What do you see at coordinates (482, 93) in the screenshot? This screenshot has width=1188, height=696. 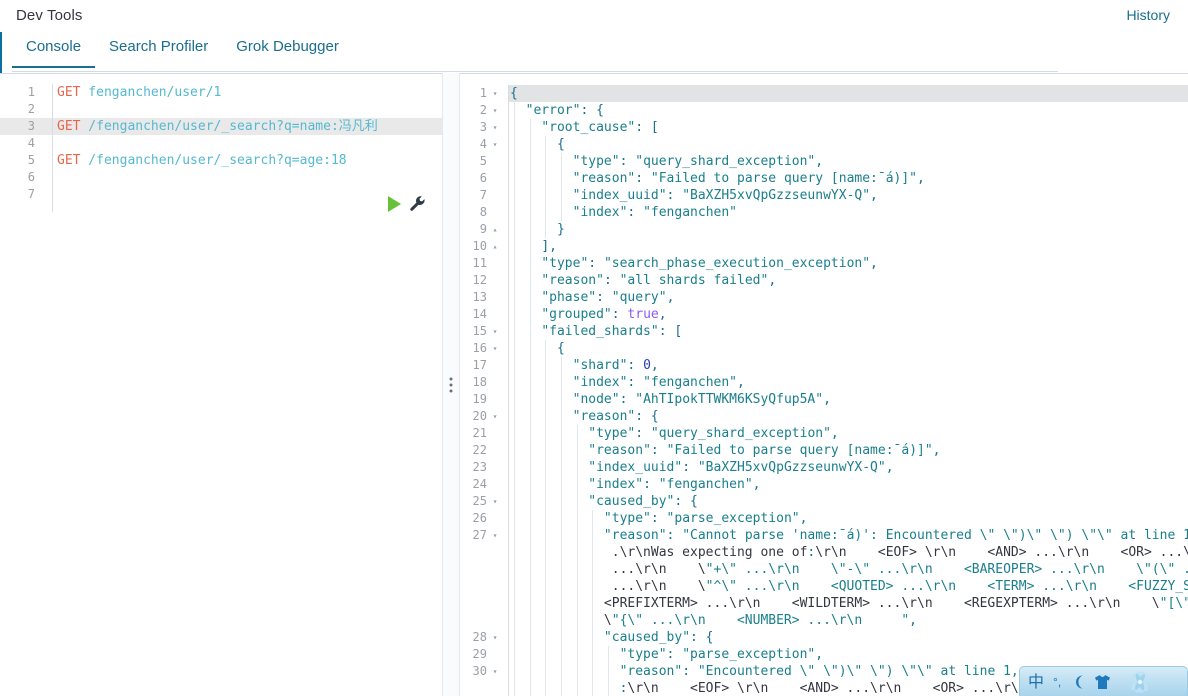 I see `response-line-number: 1 ▾` at bounding box center [482, 93].